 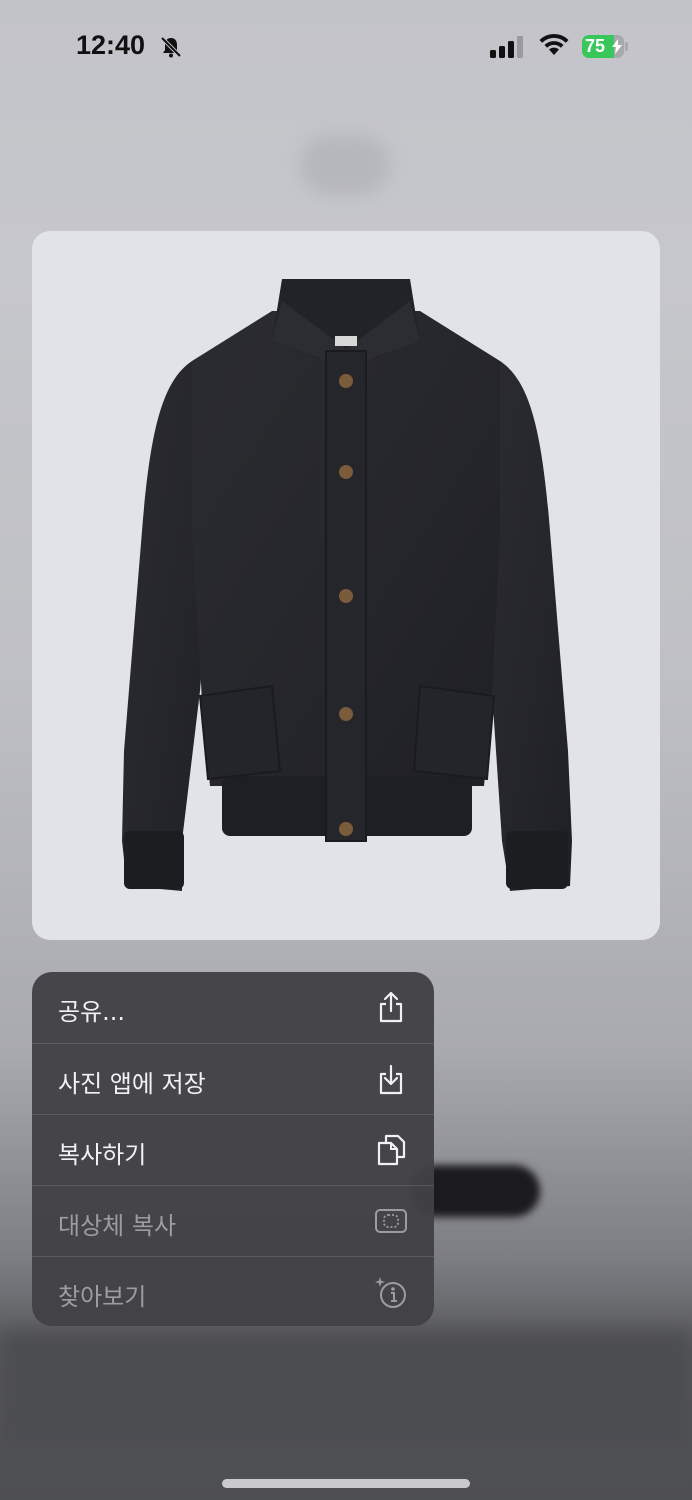 I want to click on wifi-icon, so click(x=554, y=44).